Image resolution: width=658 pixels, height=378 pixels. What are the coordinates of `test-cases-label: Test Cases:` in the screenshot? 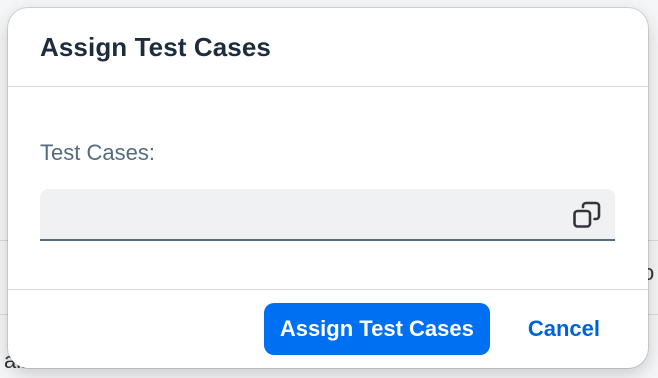 It's located at (97, 152).